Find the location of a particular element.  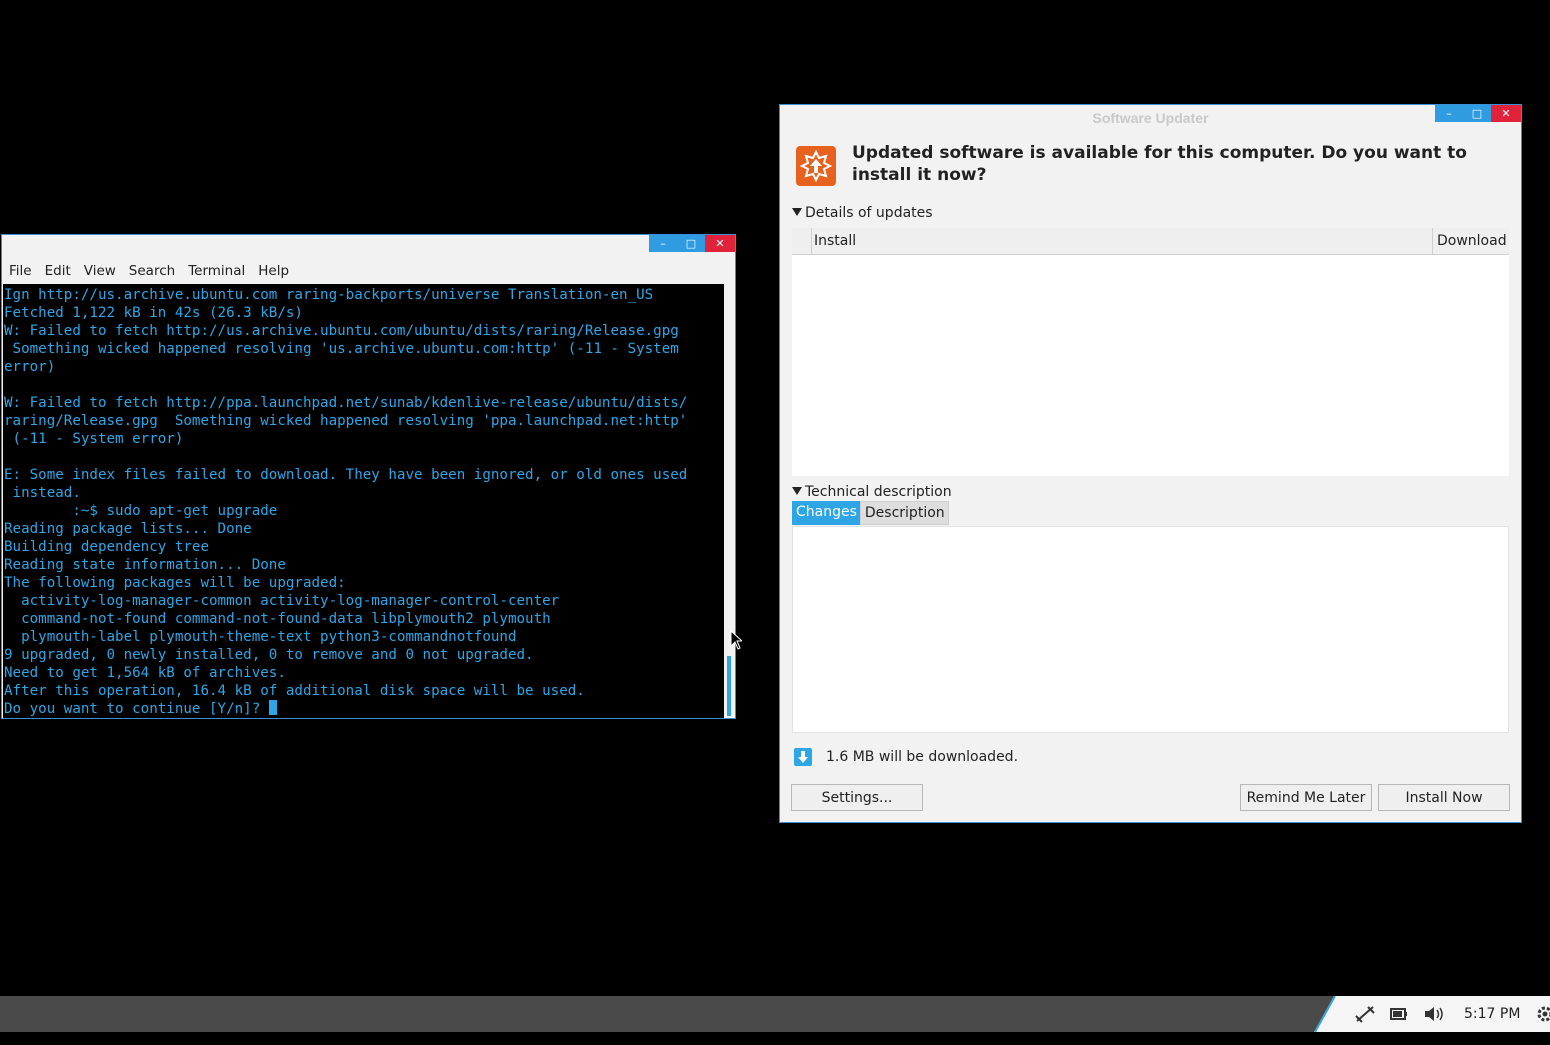

details-expander: Details of updates is located at coordinates (862, 213).